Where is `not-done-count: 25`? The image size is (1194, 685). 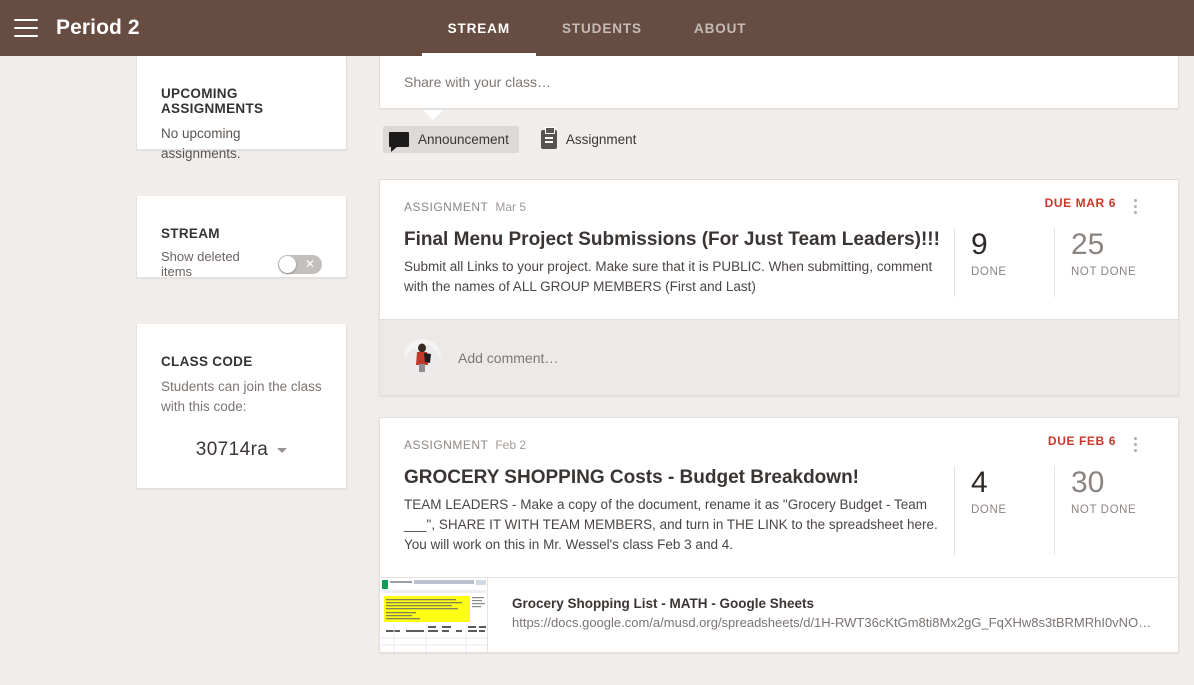
not-done-count: 25 is located at coordinates (1088, 244).